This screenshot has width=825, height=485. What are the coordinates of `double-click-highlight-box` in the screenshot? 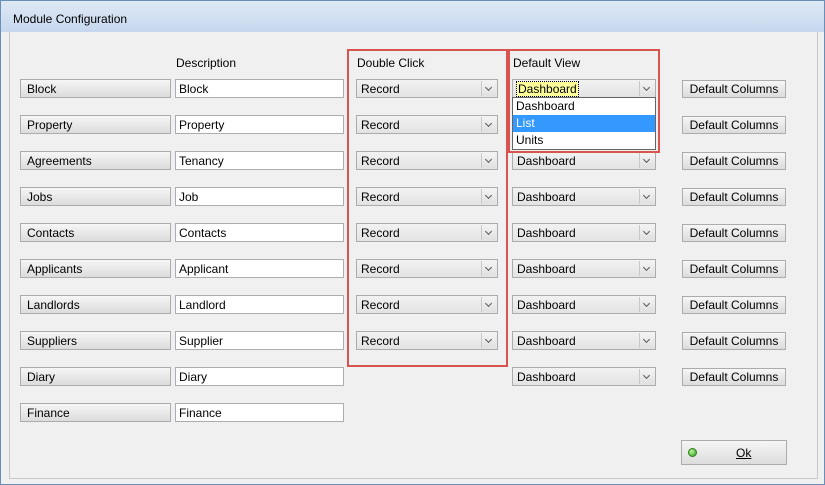 It's located at (427, 208).